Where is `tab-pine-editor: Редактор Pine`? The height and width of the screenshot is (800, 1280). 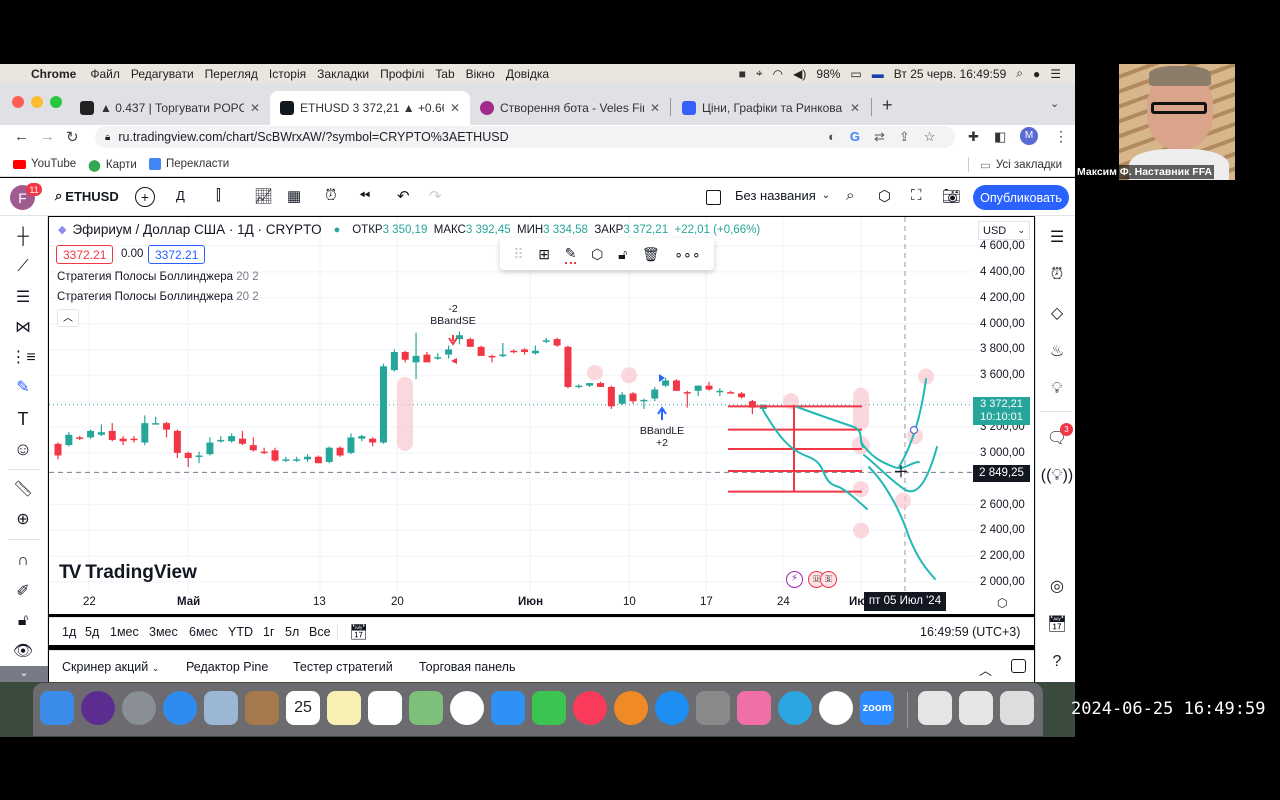
tab-pine-editor: Редактор Pine is located at coordinates (227, 667).